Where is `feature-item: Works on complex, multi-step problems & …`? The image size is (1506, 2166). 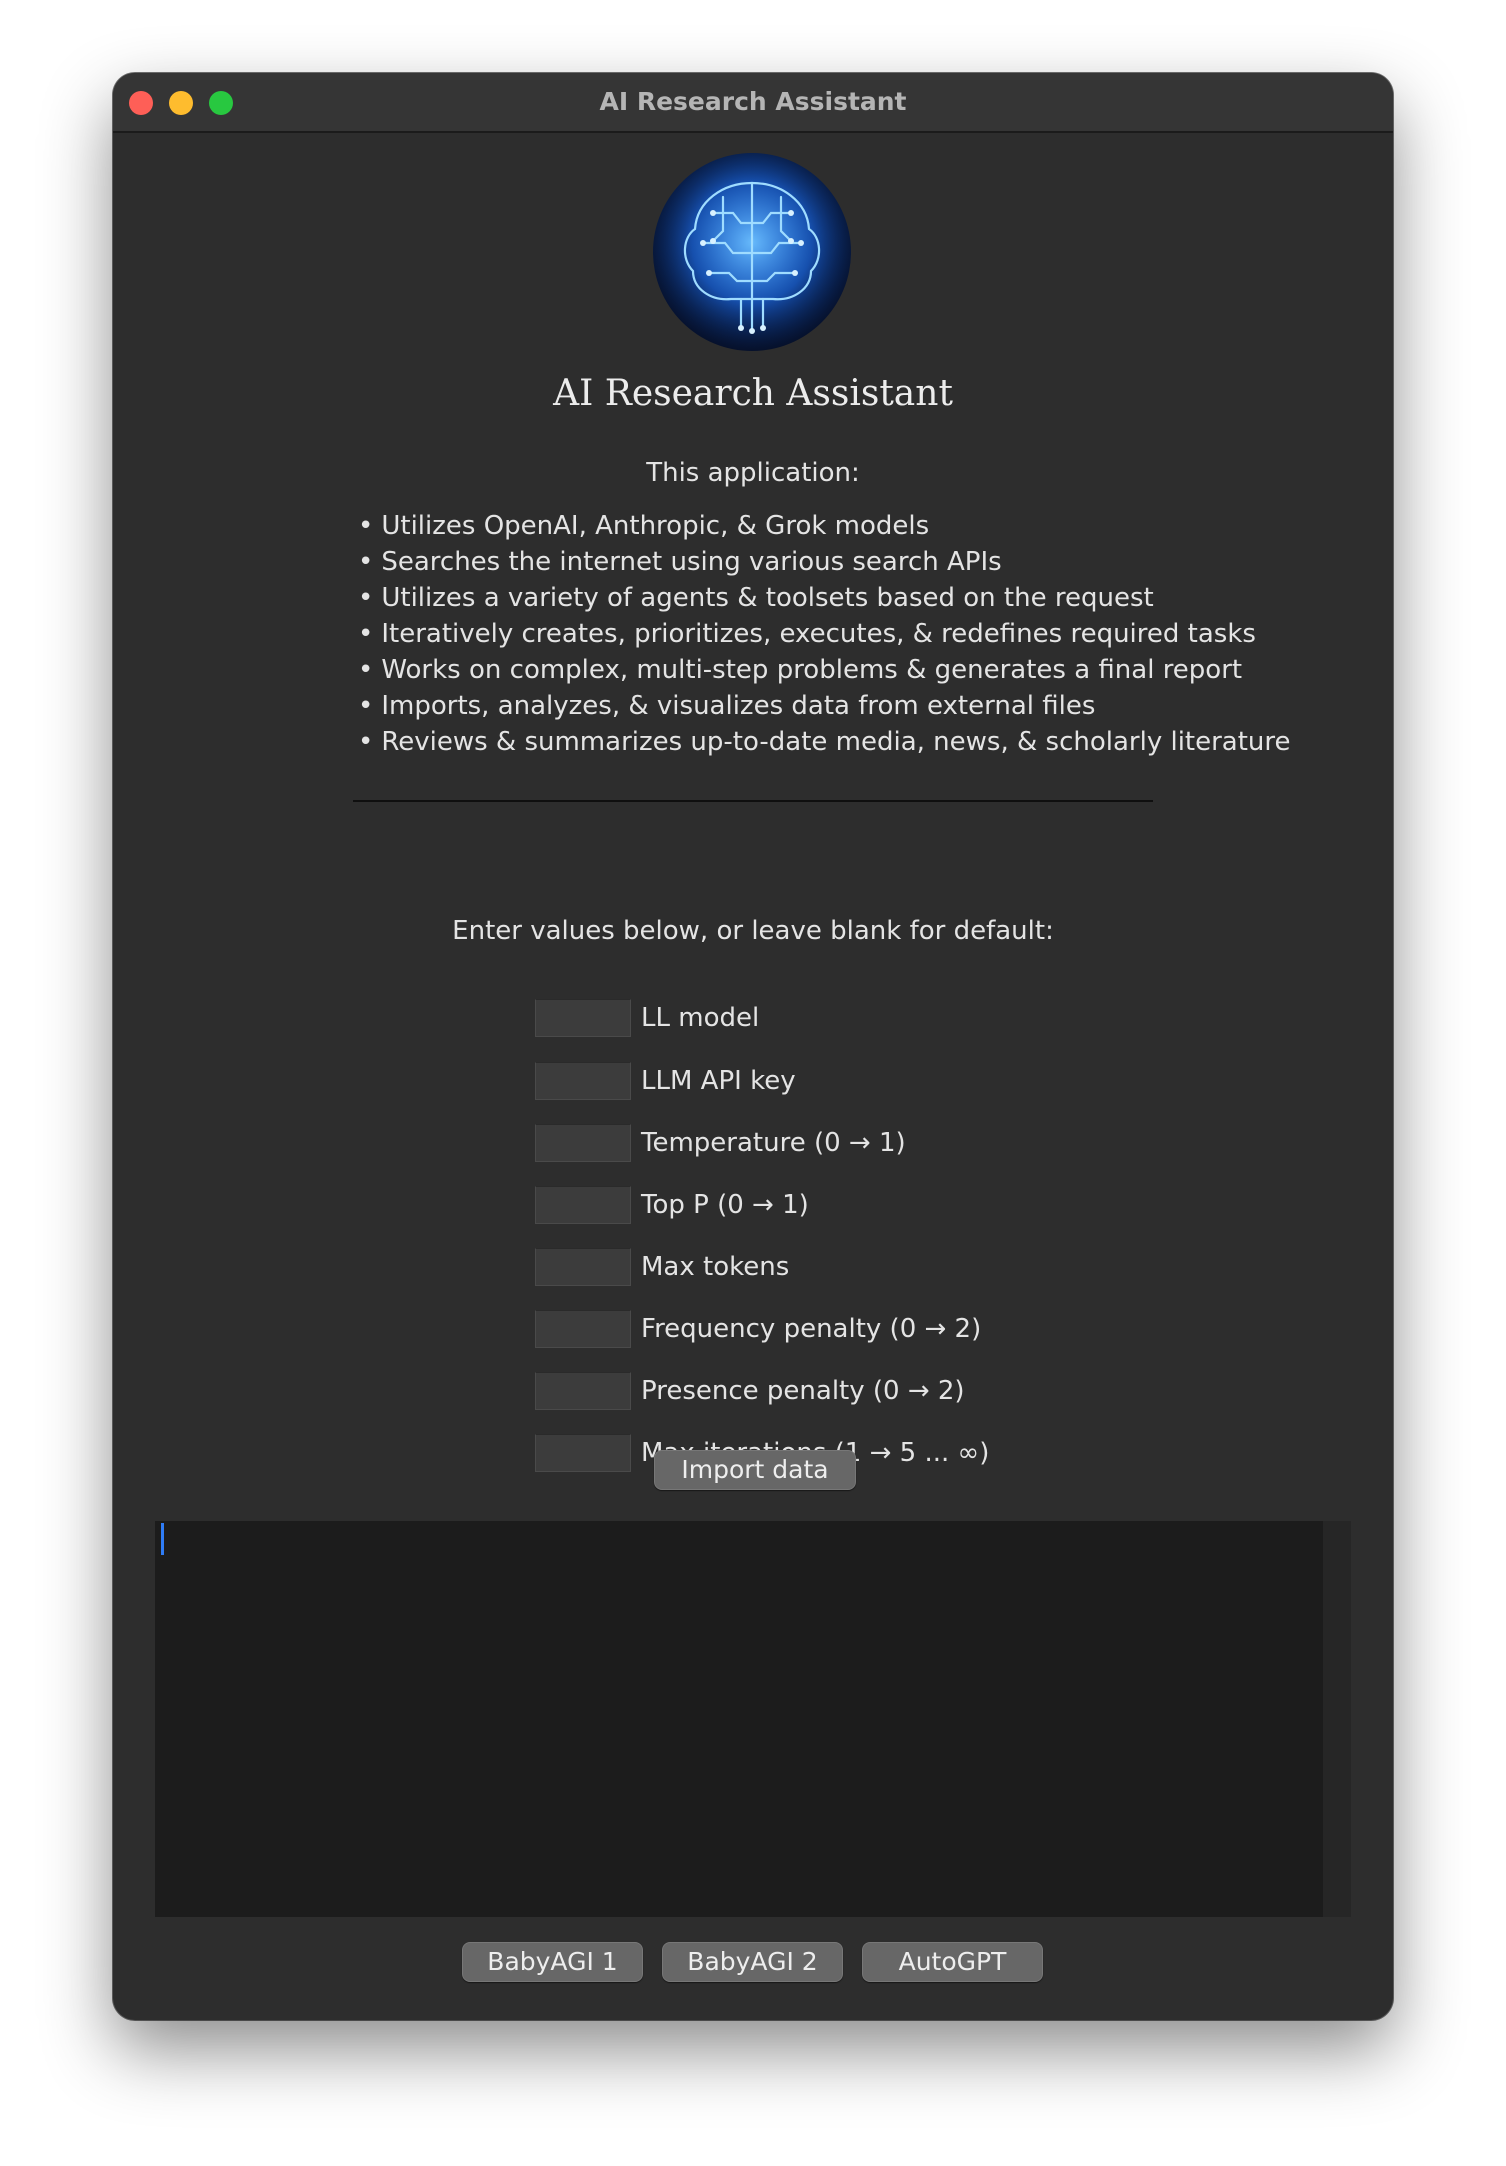
feature-item: Works on complex, multi-step problems & … is located at coordinates (824, 670).